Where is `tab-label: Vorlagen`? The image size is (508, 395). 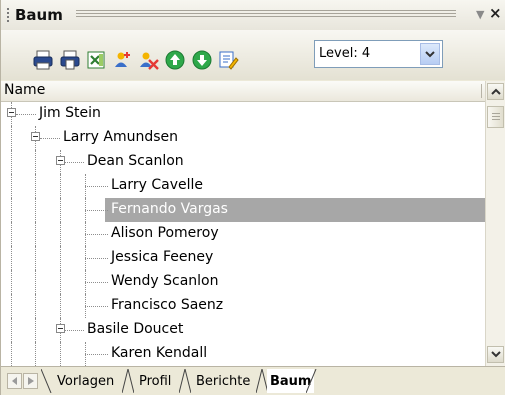 tab-label: Vorlagen is located at coordinates (86, 381).